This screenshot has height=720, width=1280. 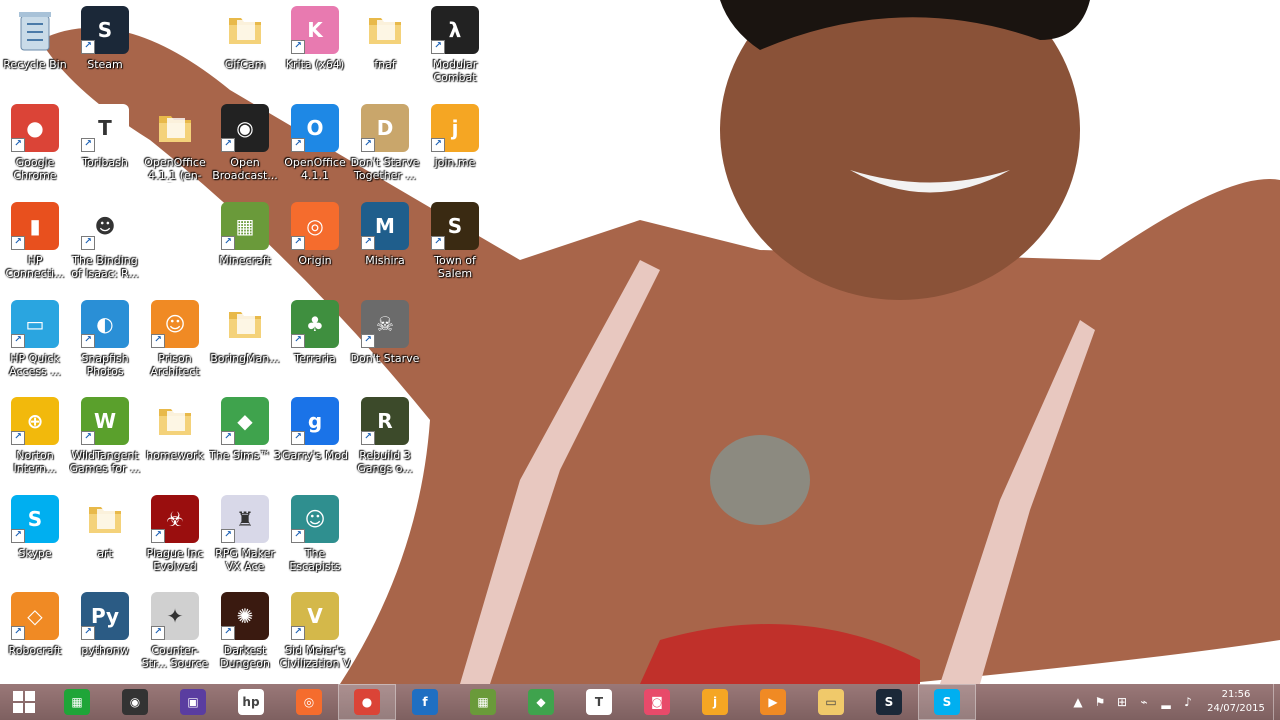 What do you see at coordinates (105, 342) in the screenshot?
I see `desktop-icon: ◐ ↗ Snapfish Photos` at bounding box center [105, 342].